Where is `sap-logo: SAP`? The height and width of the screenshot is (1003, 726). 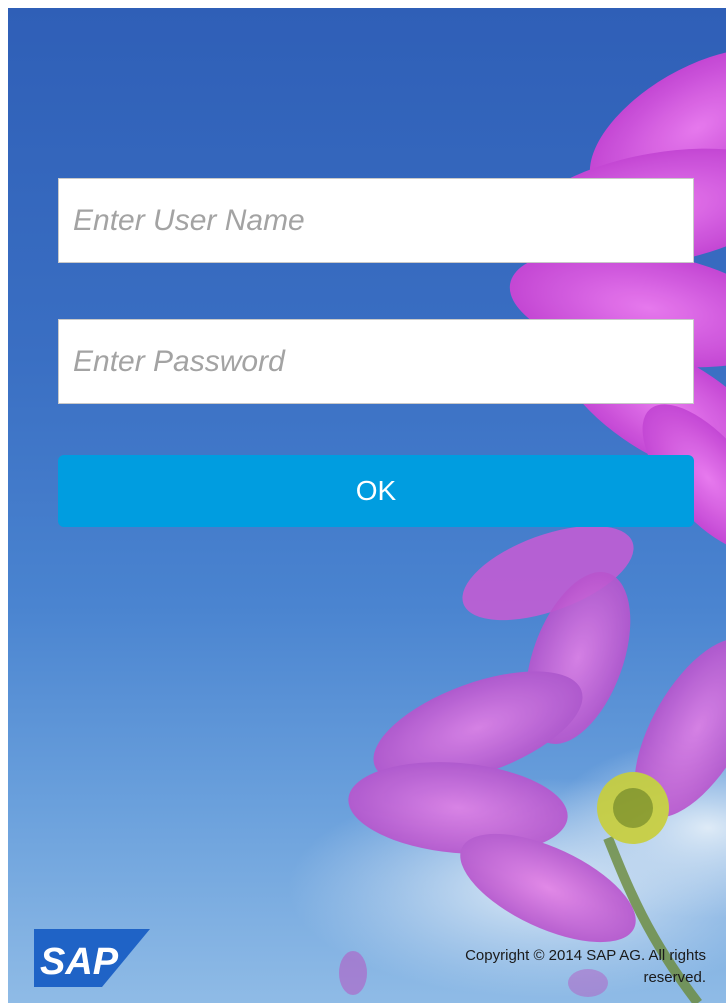
sap-logo: SAP is located at coordinates (92, 958).